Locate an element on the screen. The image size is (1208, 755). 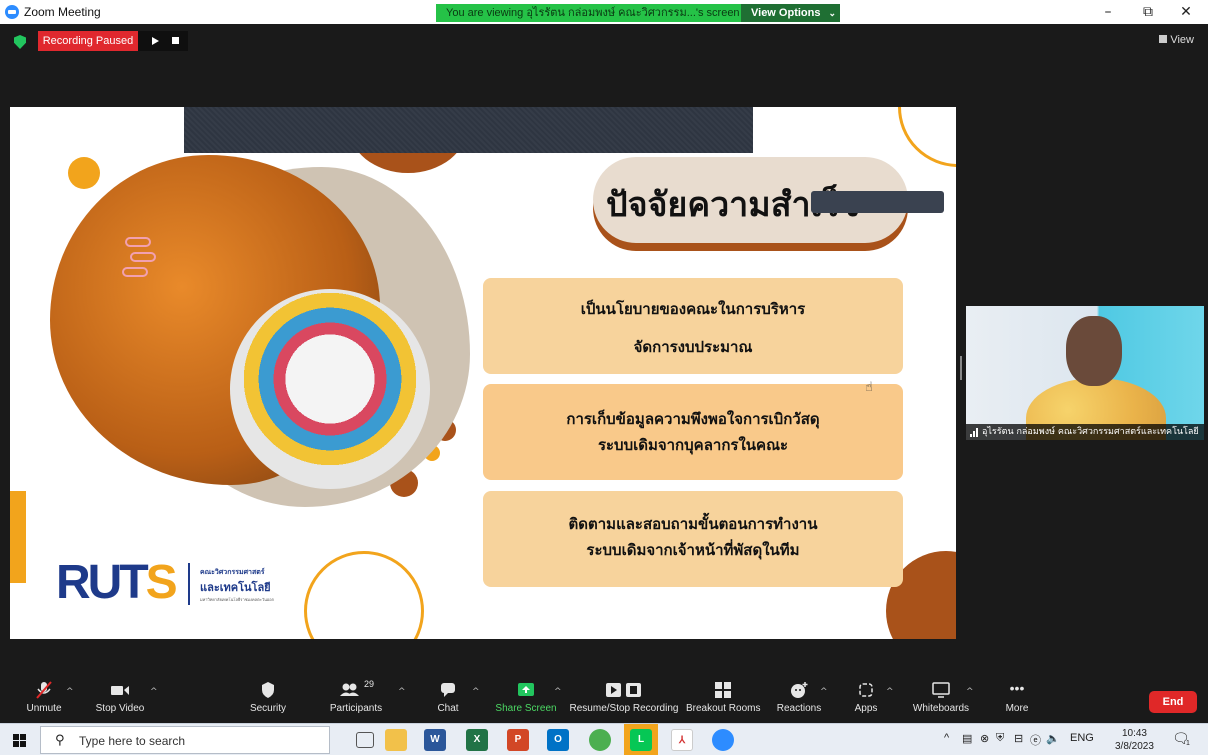
stop-recording-icon is located at coordinates (175, 40).